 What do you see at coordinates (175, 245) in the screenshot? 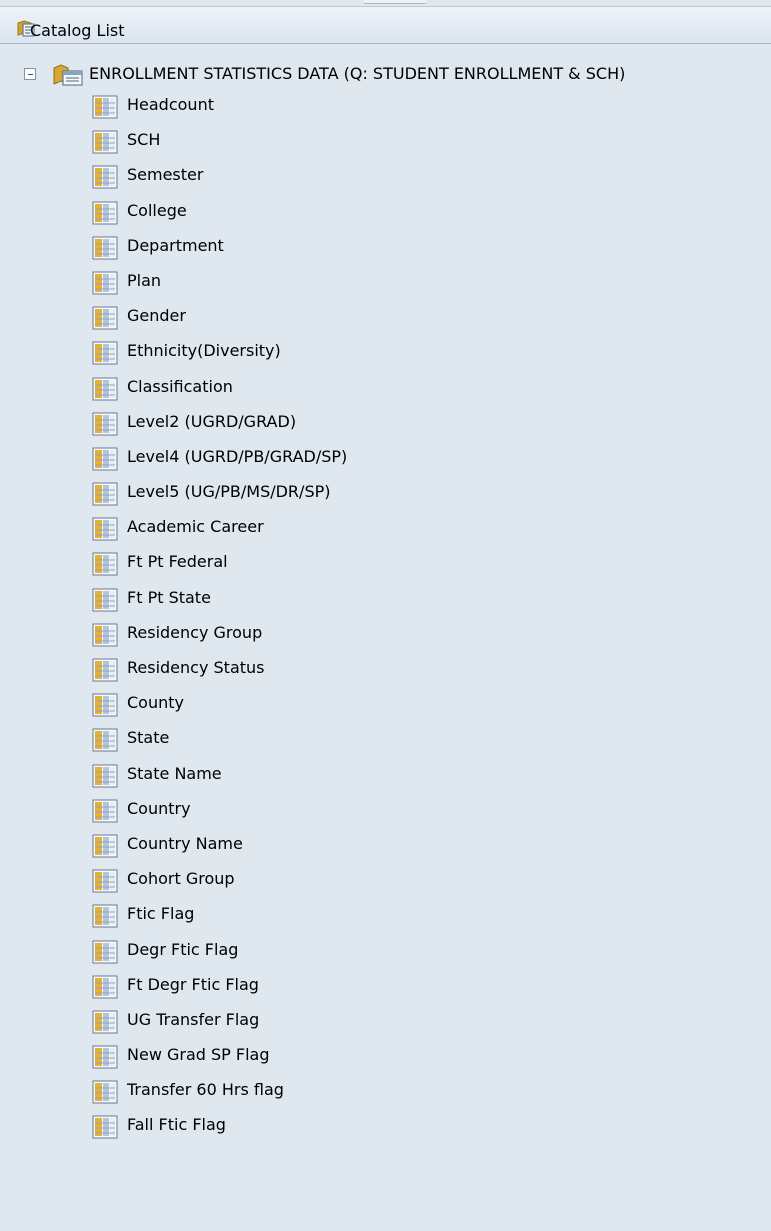
I see `column-item-label: Department` at bounding box center [175, 245].